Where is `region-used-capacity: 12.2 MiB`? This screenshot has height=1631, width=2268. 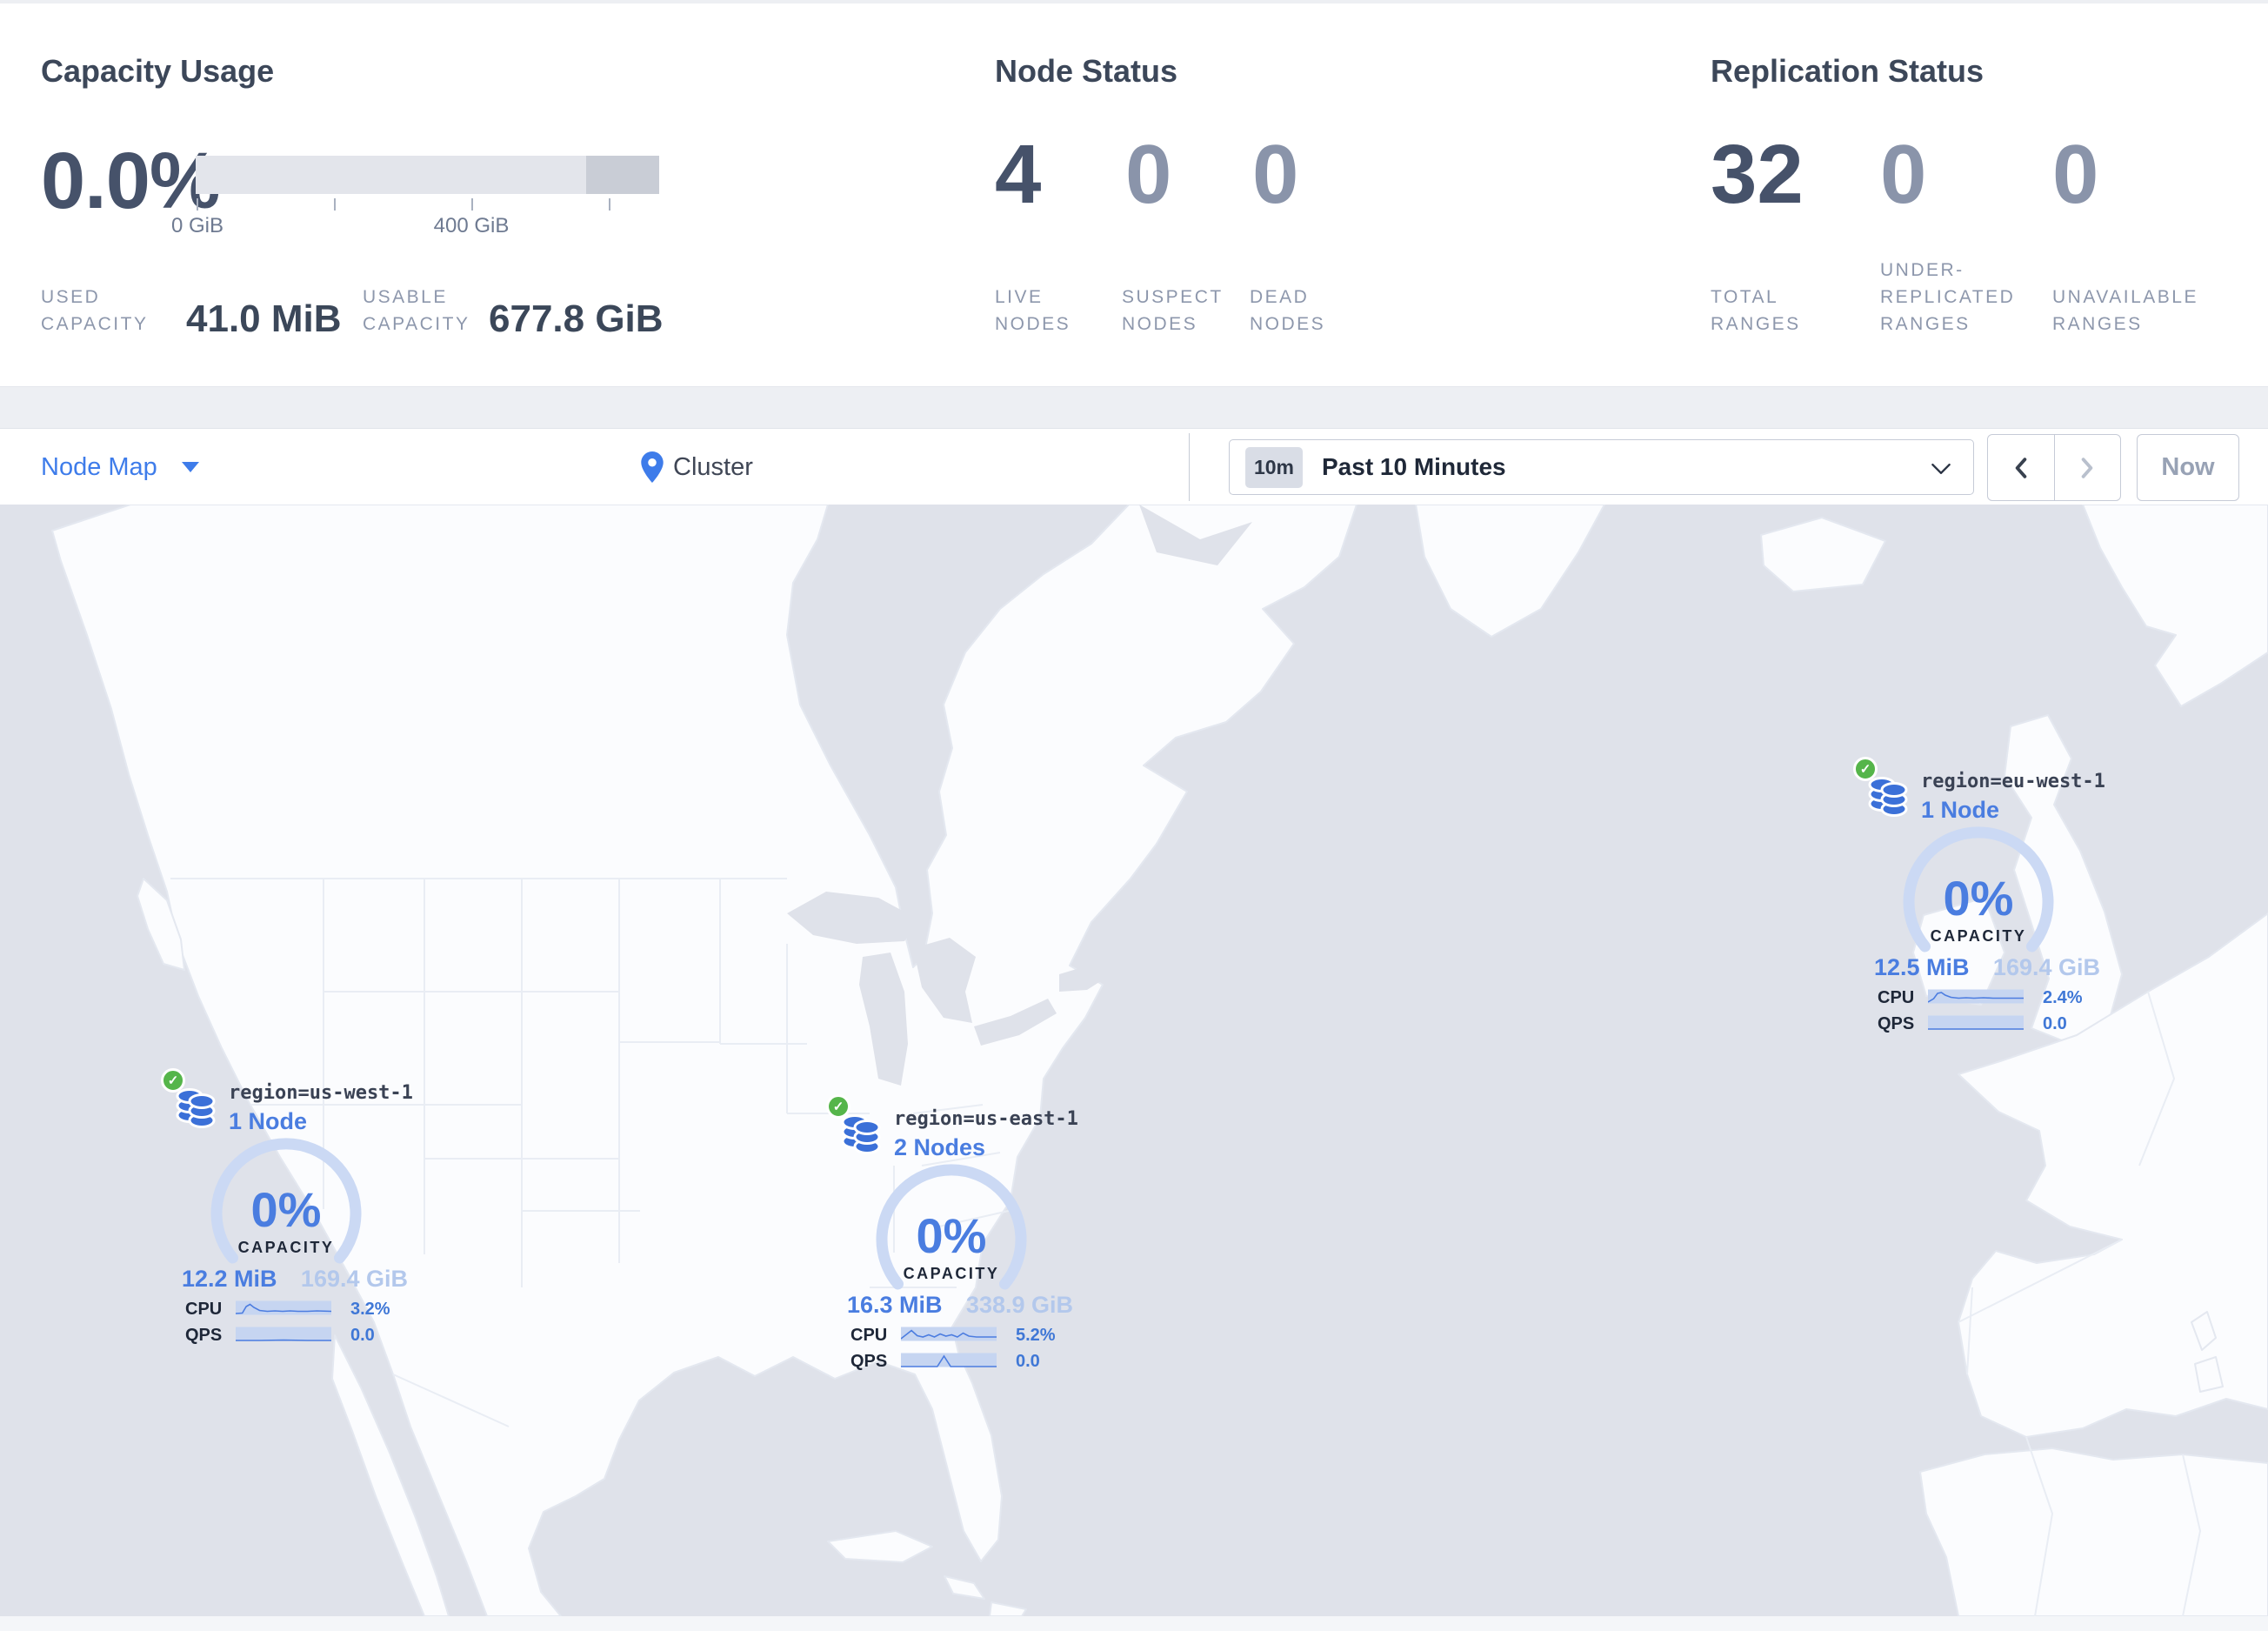
region-used-capacity: 12.2 MiB is located at coordinates (229, 1279).